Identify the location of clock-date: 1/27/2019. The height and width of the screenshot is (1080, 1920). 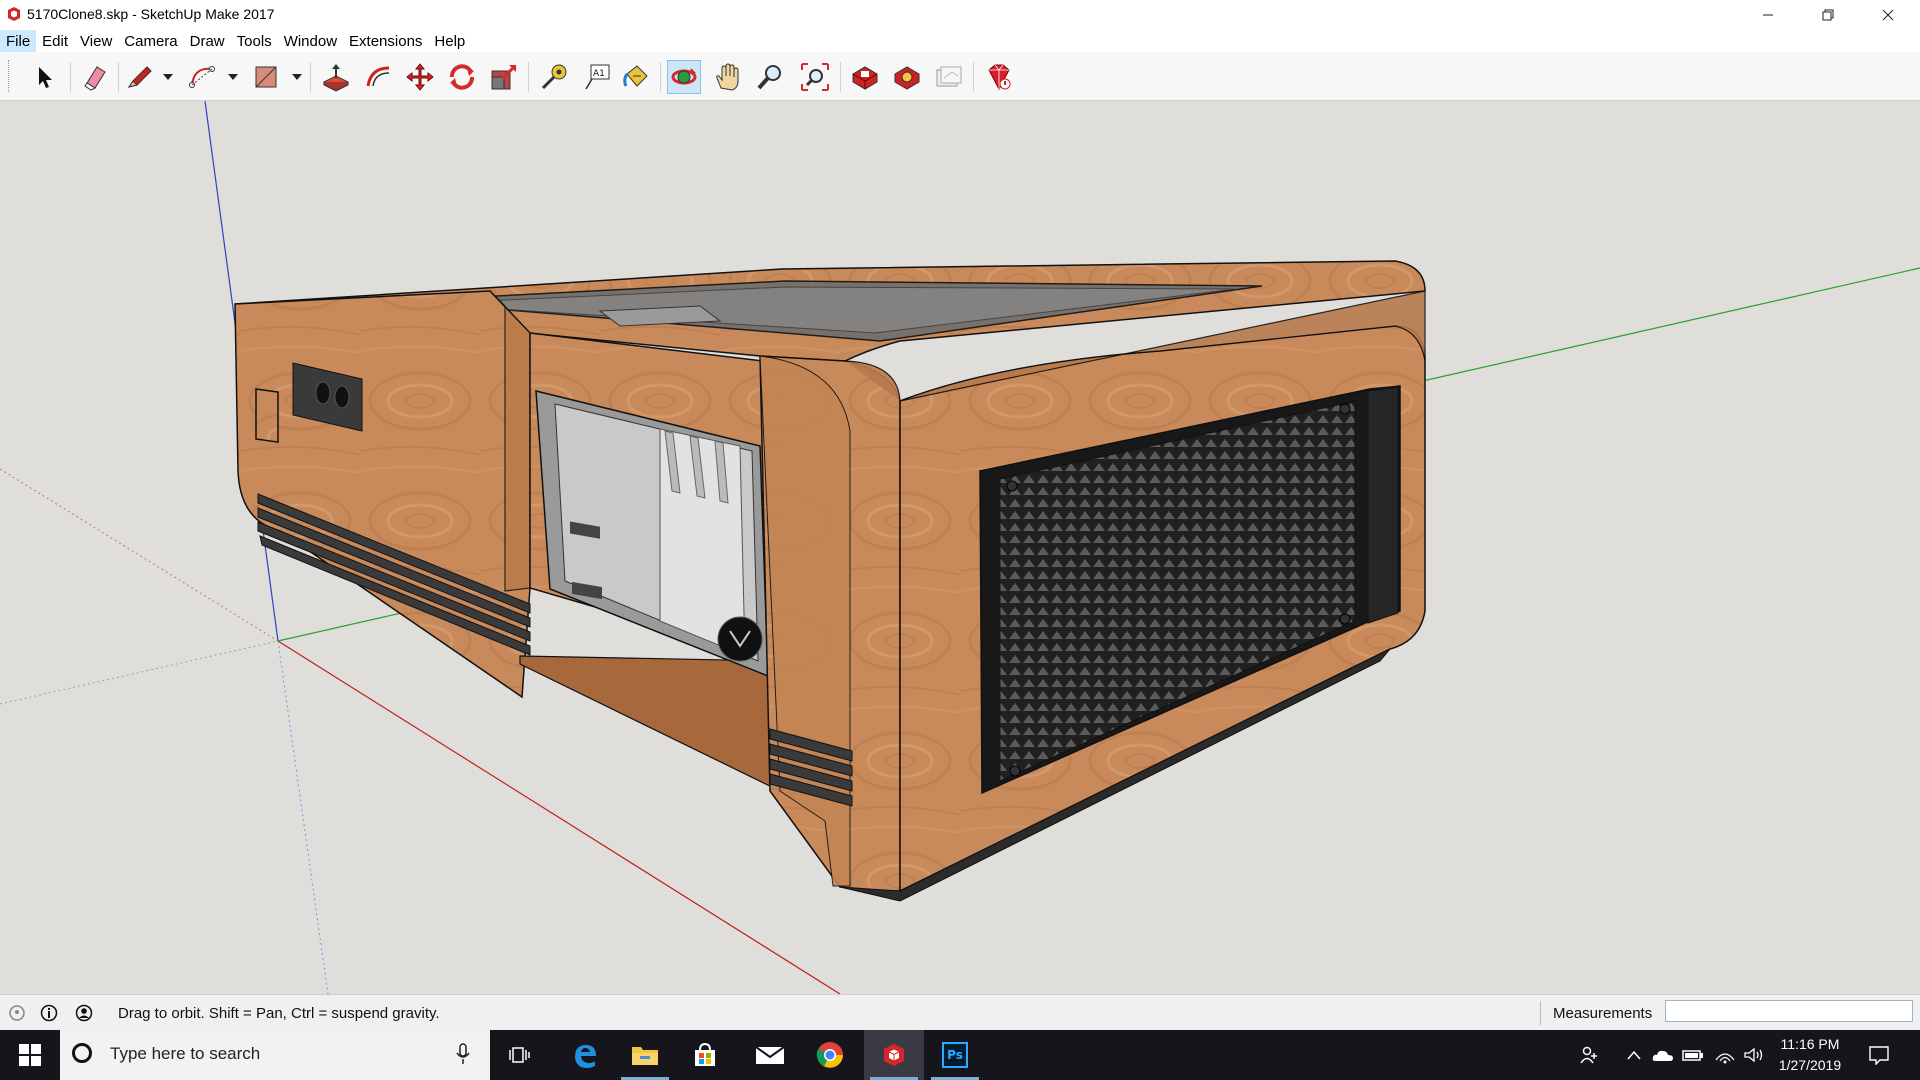
(1810, 1065).